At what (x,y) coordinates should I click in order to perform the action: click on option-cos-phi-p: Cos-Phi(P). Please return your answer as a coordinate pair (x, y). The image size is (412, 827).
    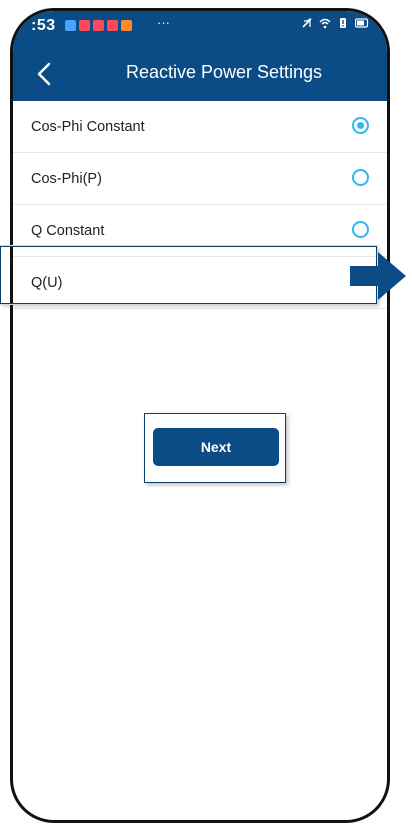
    Looking at the image, I should click on (200, 179).